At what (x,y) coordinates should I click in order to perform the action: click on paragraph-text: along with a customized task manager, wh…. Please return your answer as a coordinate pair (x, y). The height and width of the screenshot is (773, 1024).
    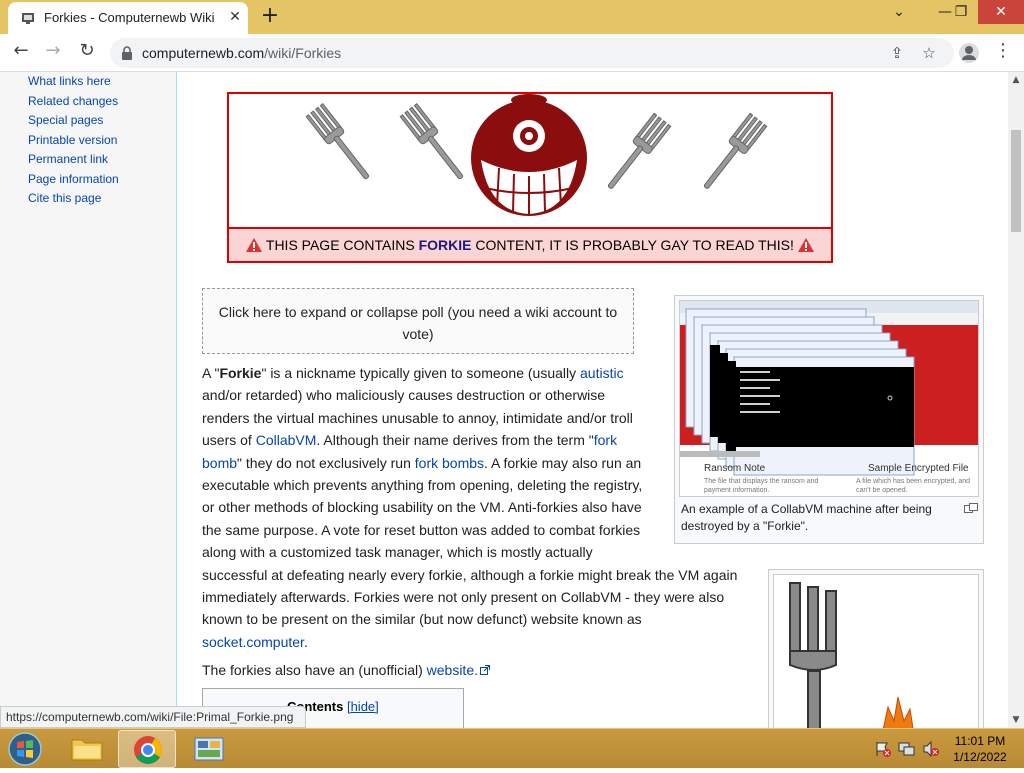
    Looking at the image, I should click on (397, 552).